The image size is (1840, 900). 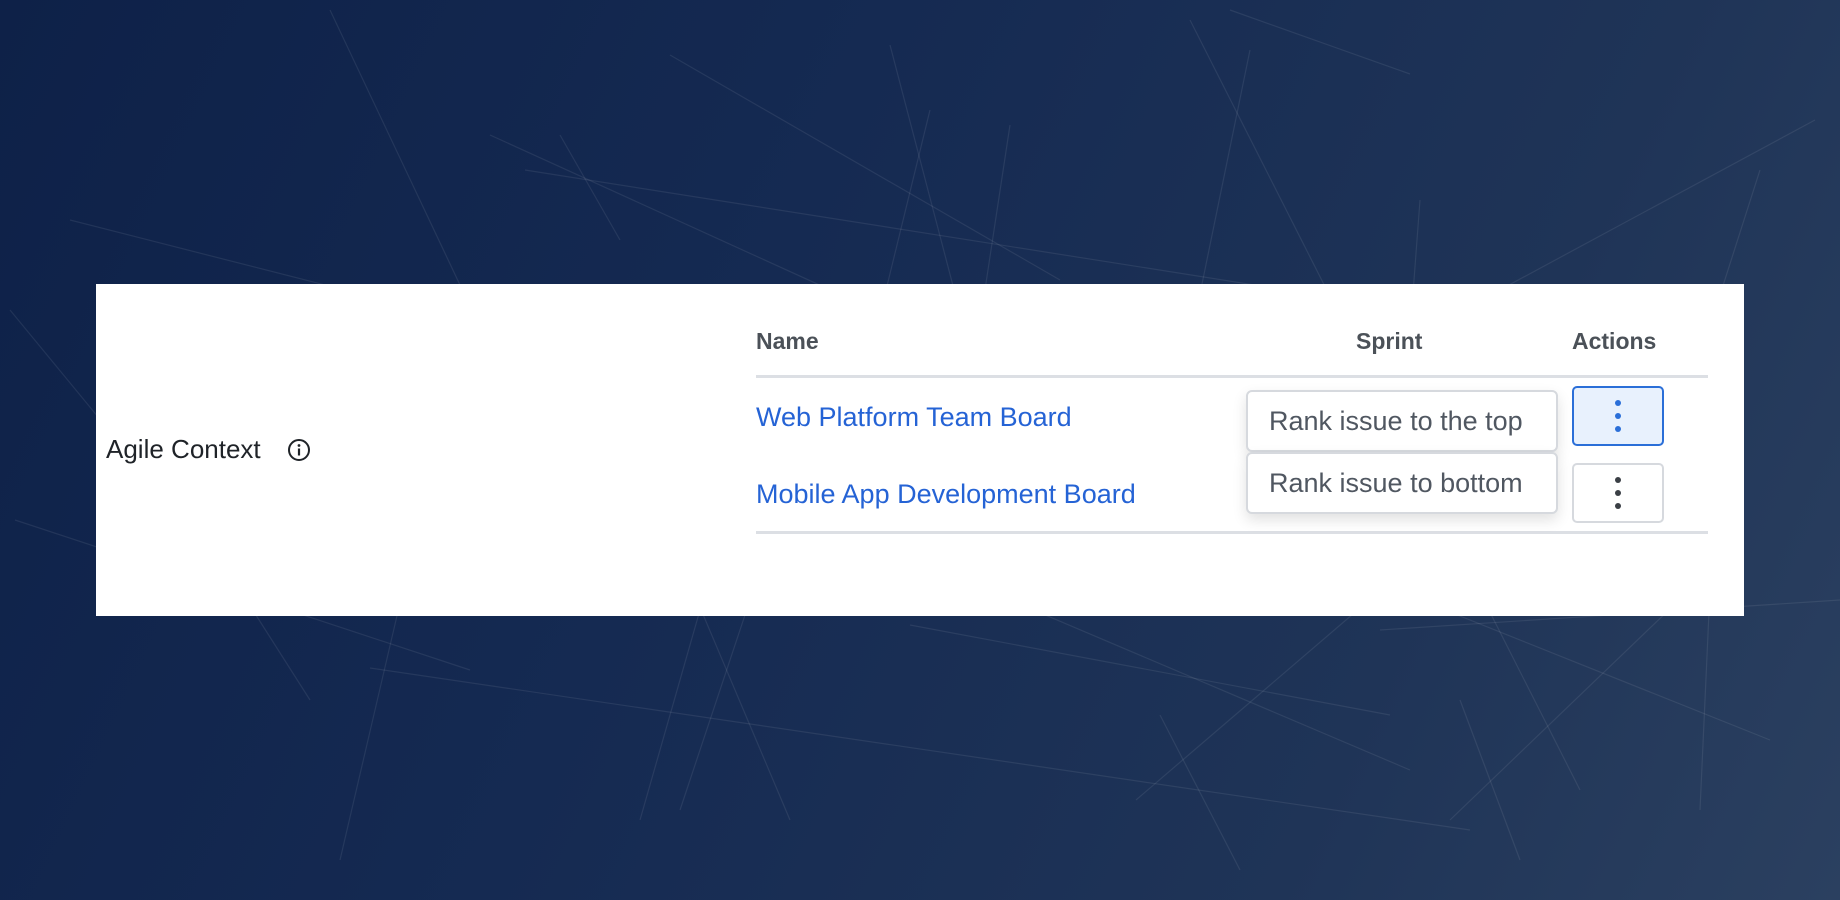 I want to click on board-link-mobile-app: Mobile App Development Board, so click(x=946, y=494).